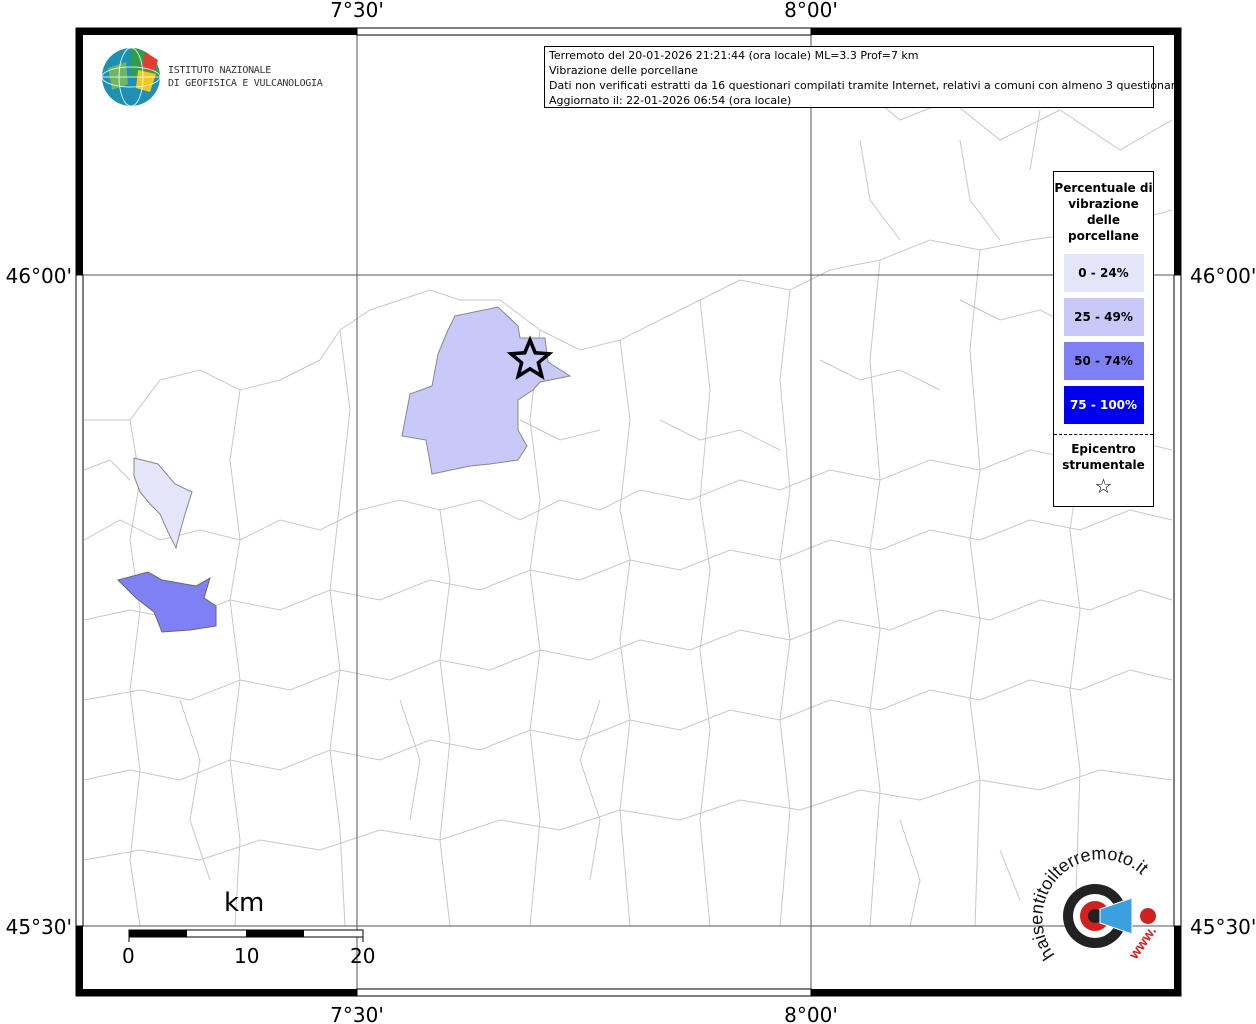 This screenshot has width=1256, height=1024. Describe the element at coordinates (246, 935) in the screenshot. I see `scale-bar` at that location.